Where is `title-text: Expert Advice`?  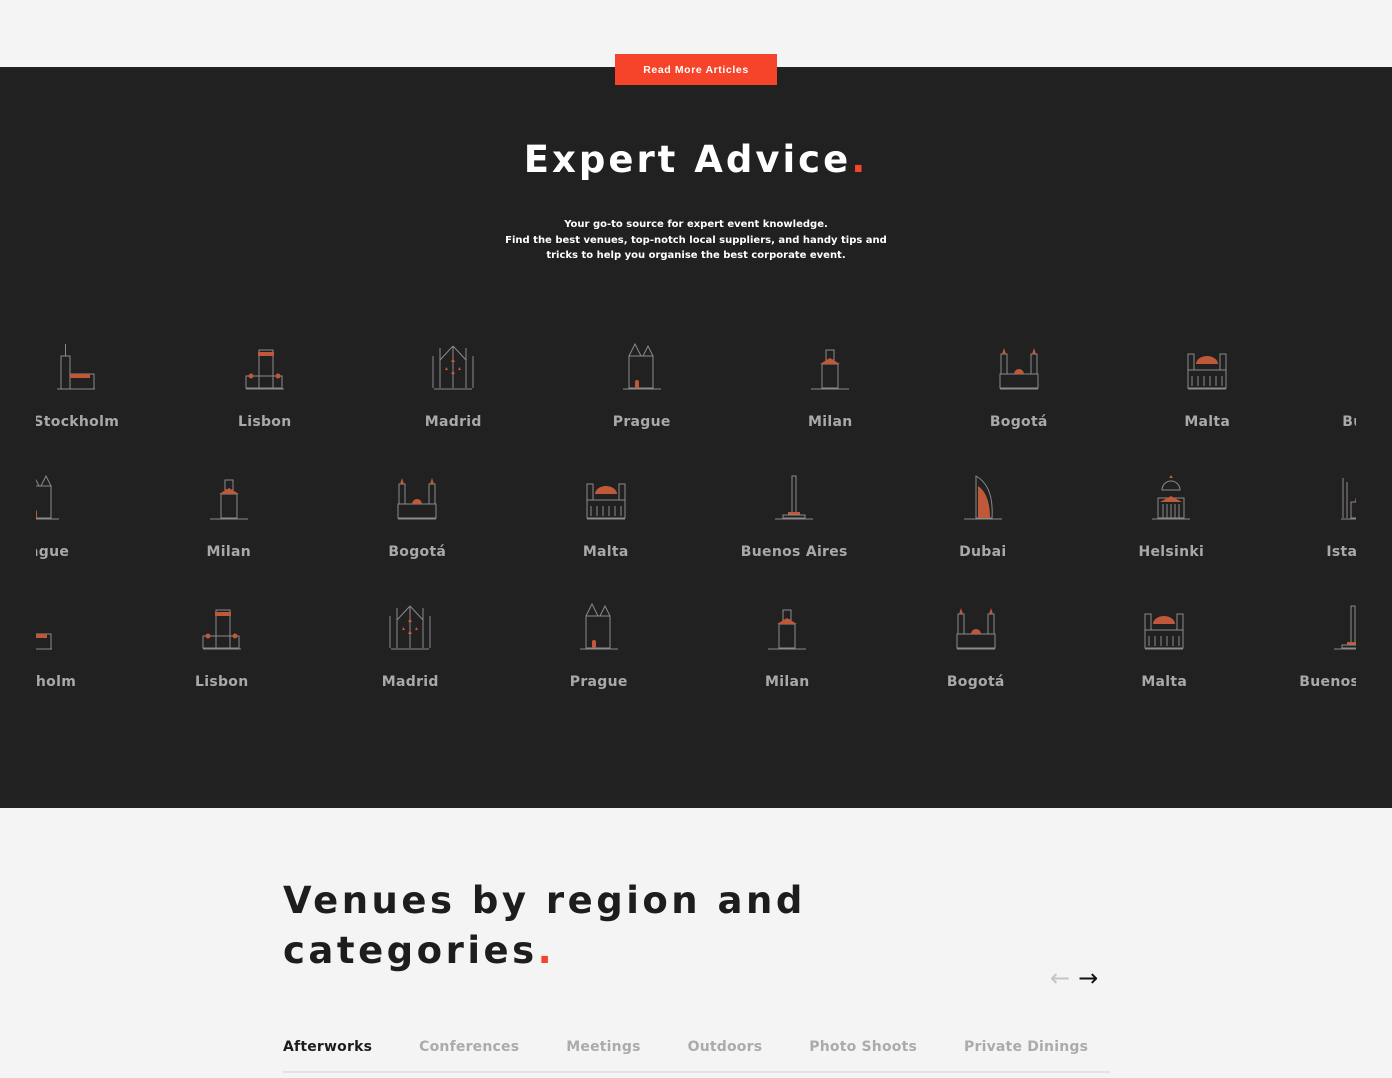
title-text: Expert Advice is located at coordinates (687, 159).